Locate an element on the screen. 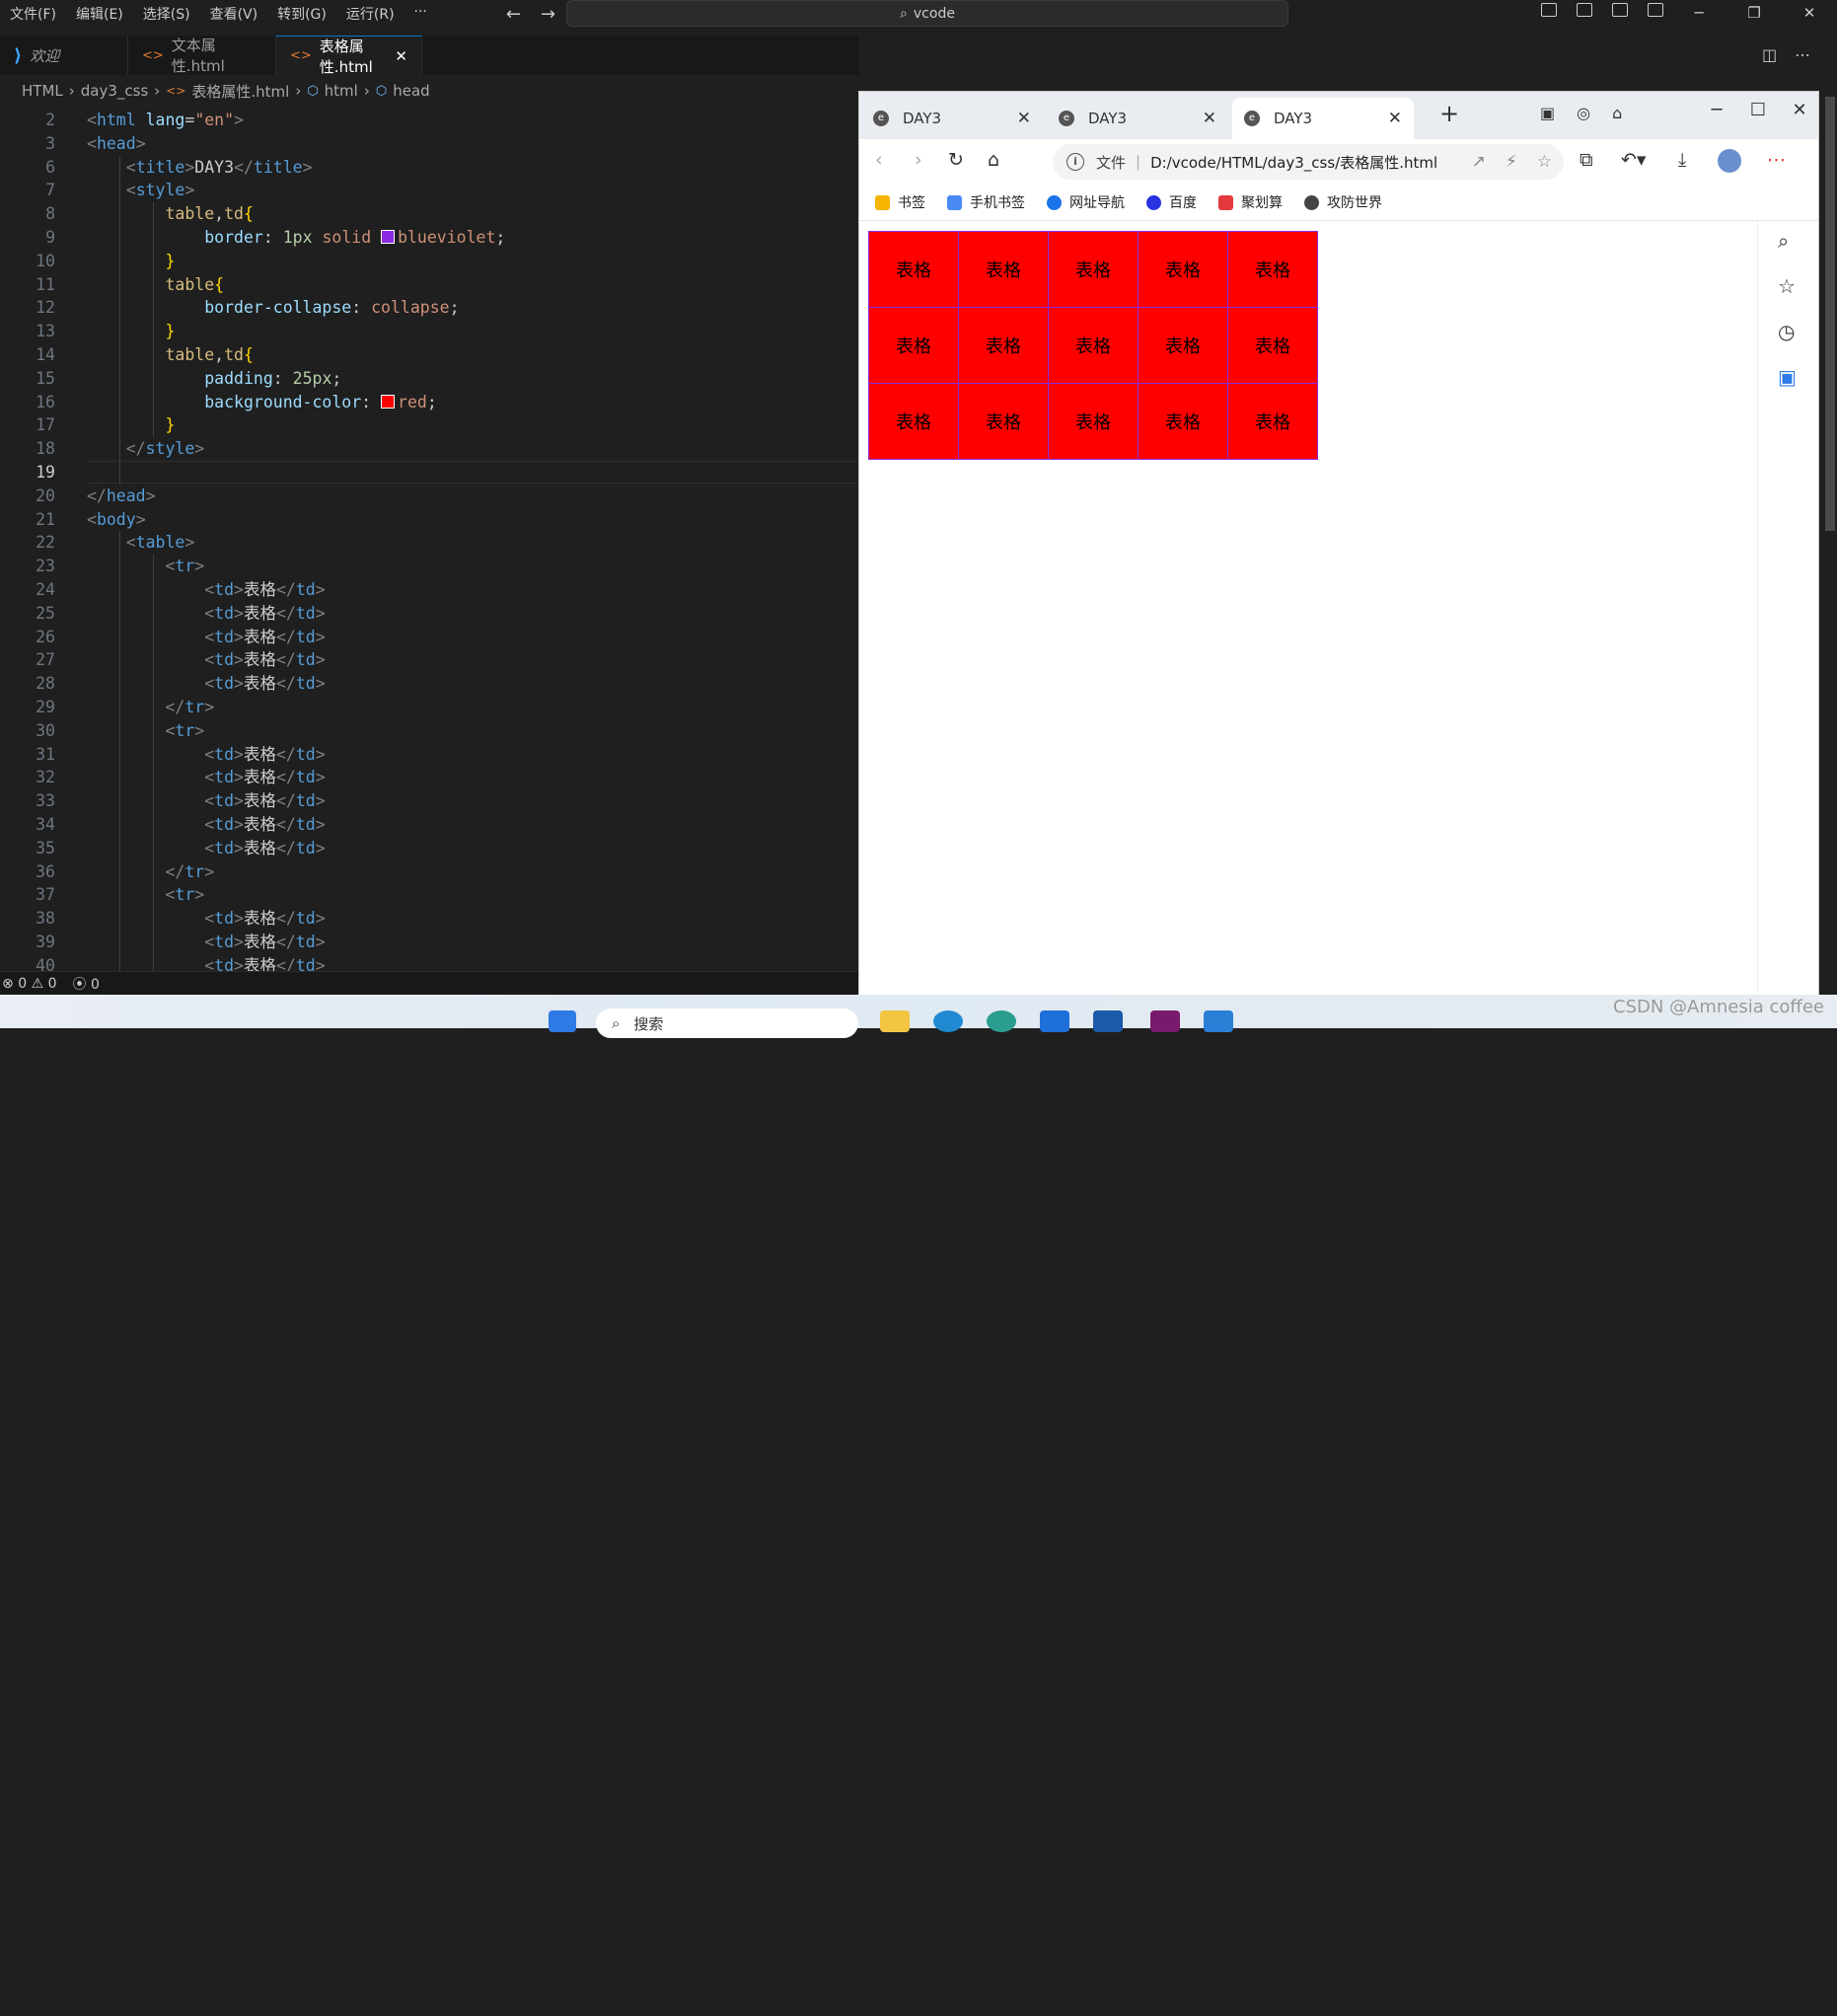 This screenshot has width=1837, height=2016. maximize-icon: ☐ is located at coordinates (1758, 110).